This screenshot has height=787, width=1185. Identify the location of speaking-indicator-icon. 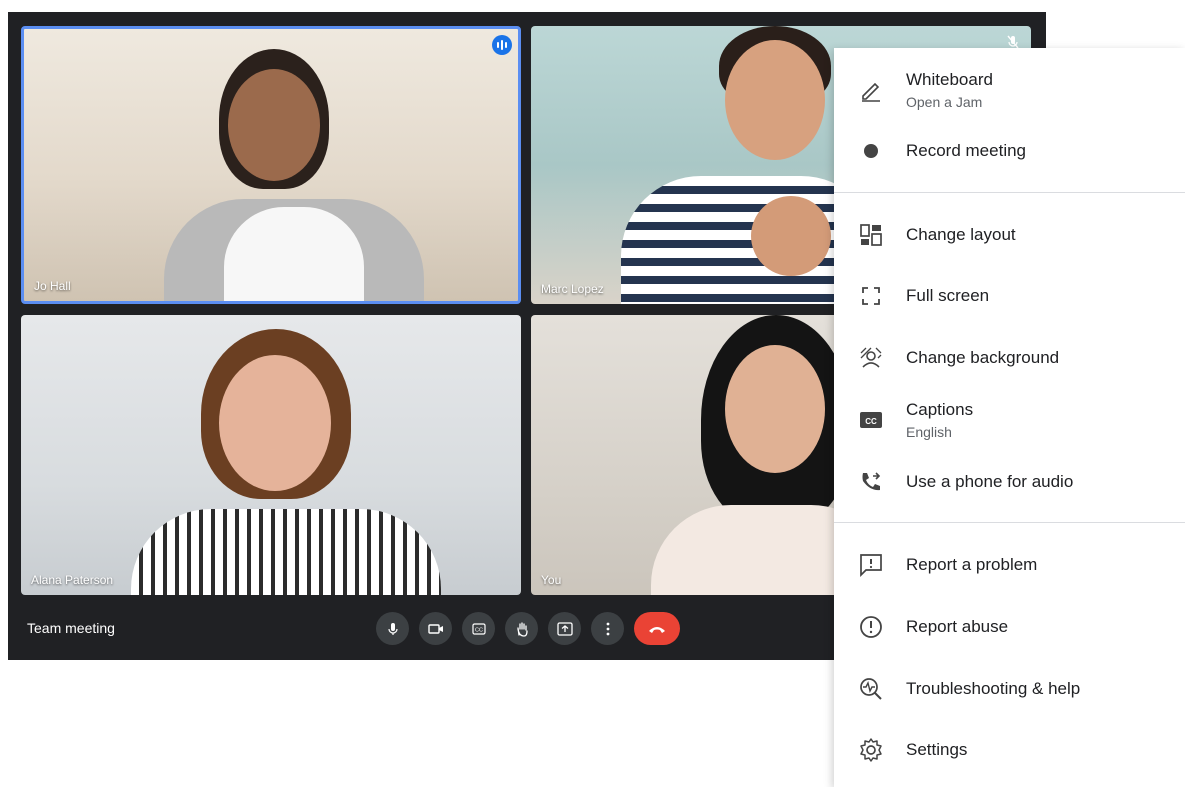
(502, 45).